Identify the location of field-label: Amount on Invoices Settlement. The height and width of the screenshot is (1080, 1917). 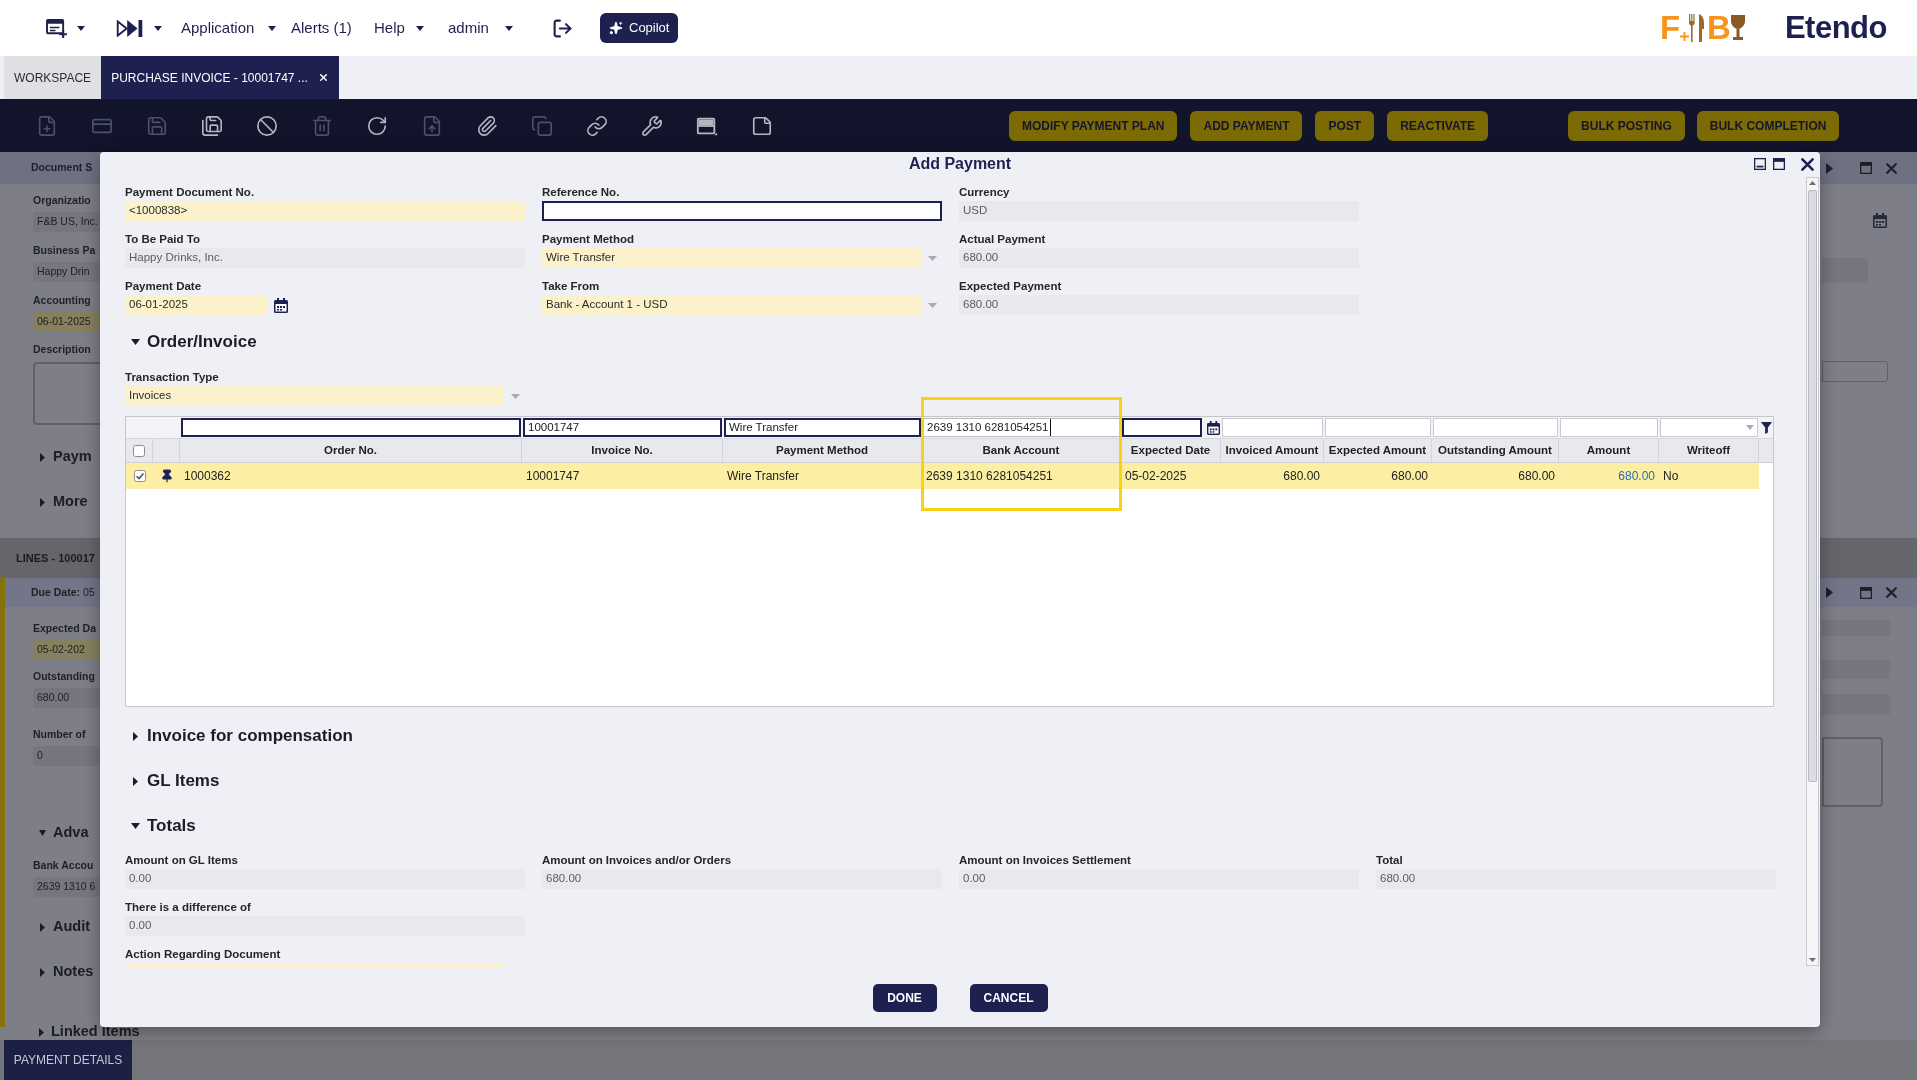
(1045, 860).